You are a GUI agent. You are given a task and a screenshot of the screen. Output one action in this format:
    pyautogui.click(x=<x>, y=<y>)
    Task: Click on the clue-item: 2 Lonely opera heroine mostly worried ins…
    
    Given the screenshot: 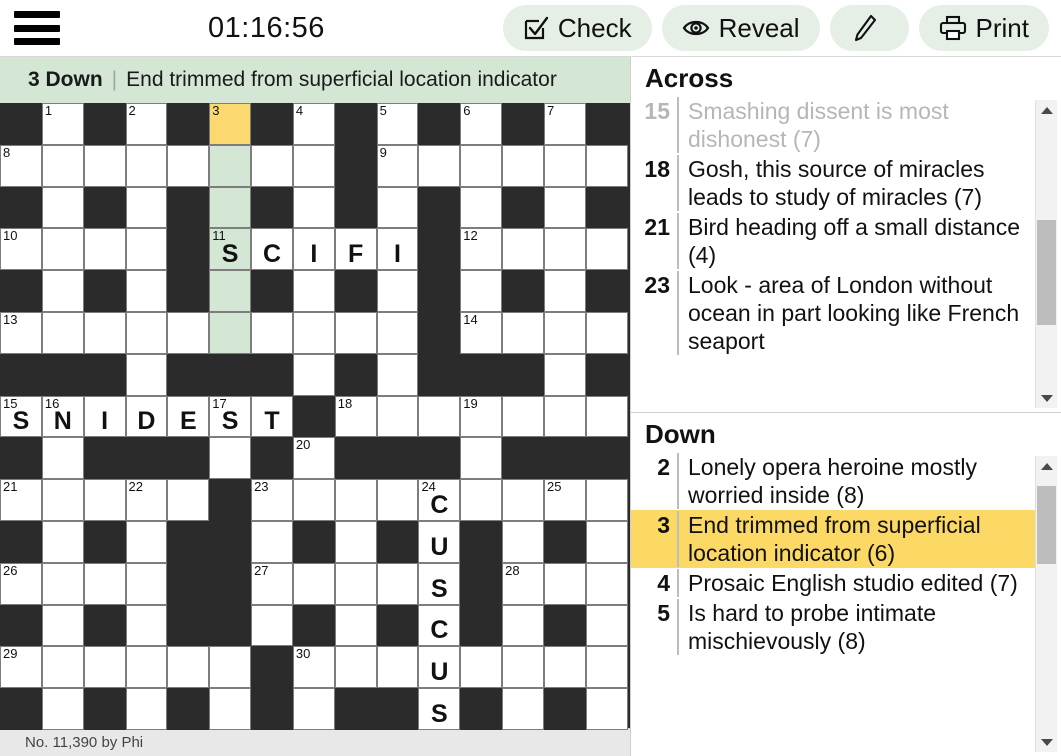 What is the action you would take?
    pyautogui.click(x=833, y=481)
    